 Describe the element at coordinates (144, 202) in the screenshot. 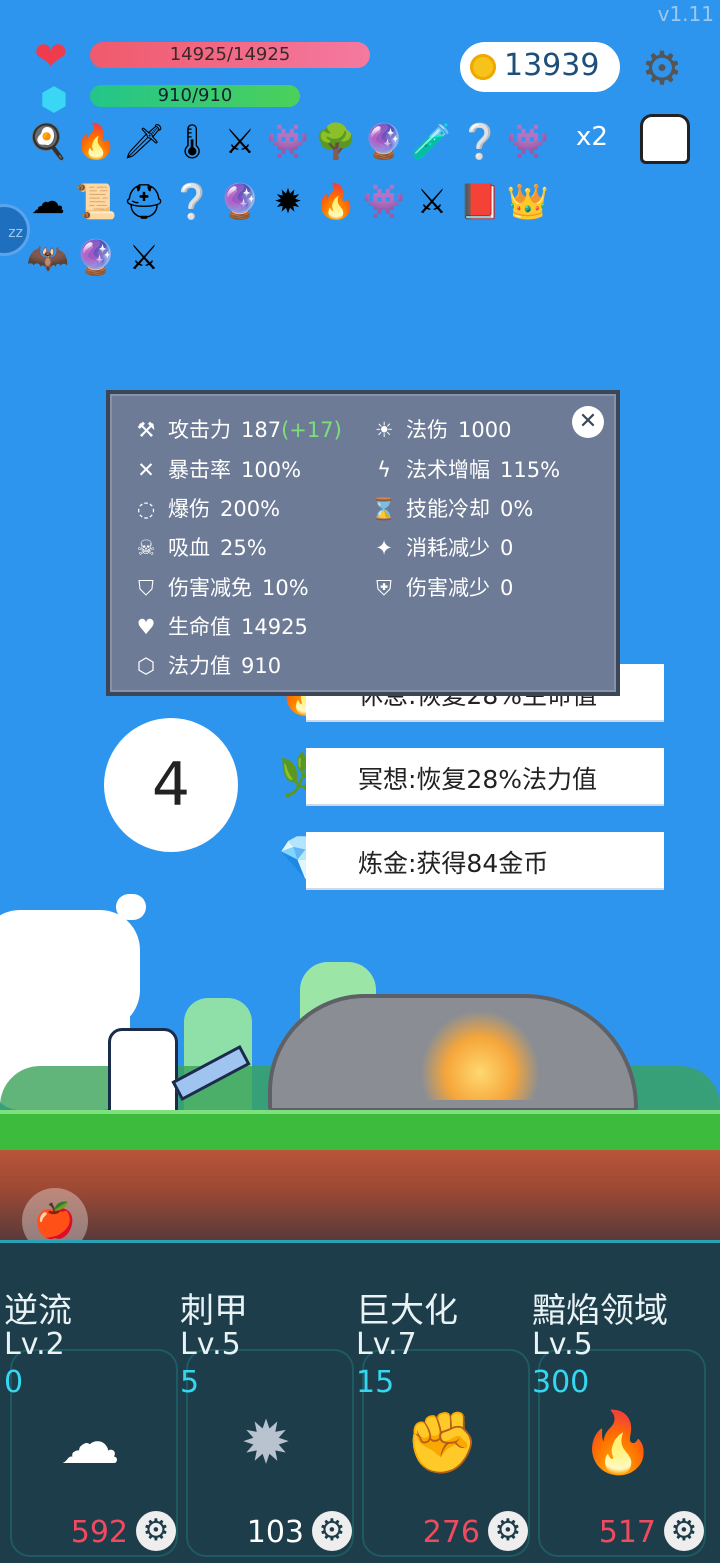

I see `knight-helmet-icon: ⛑` at that location.